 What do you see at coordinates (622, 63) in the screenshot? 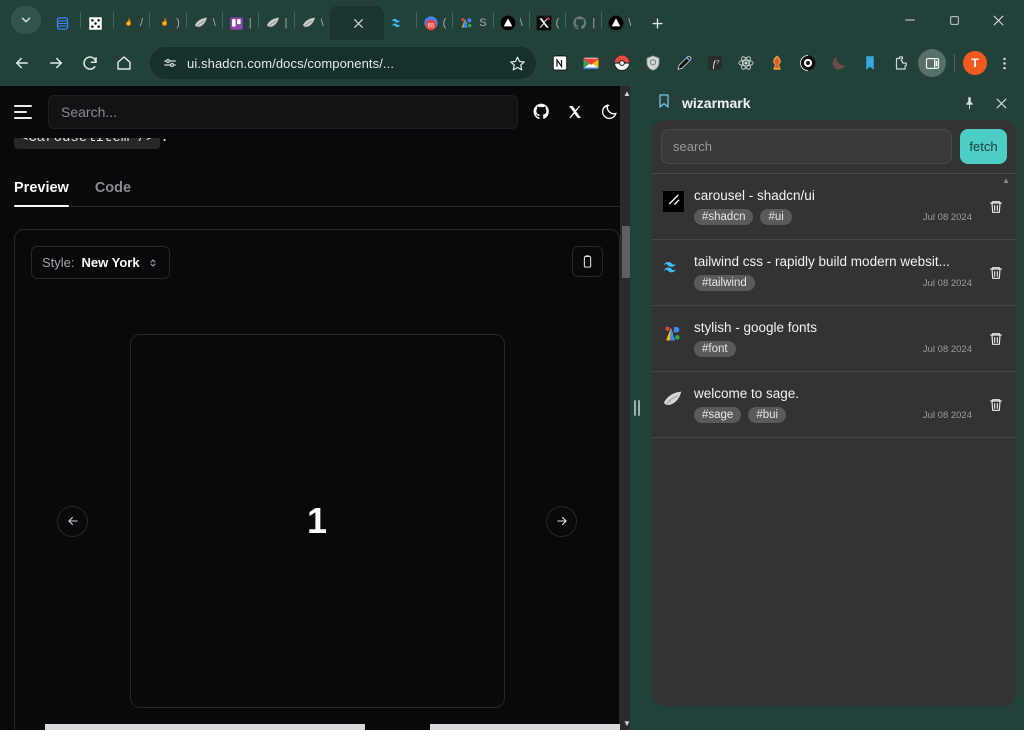
I see `pokeball-icon` at bounding box center [622, 63].